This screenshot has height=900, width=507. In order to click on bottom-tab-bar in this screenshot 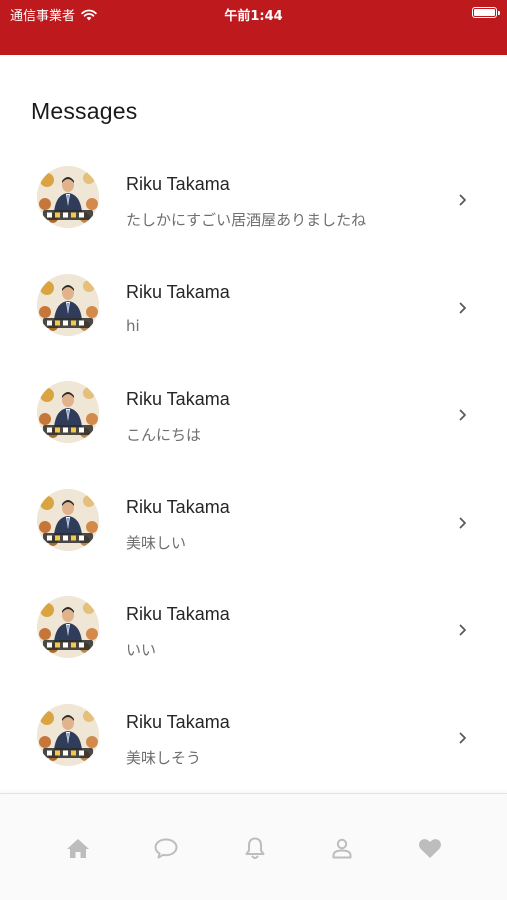, I will do `click(253, 846)`.